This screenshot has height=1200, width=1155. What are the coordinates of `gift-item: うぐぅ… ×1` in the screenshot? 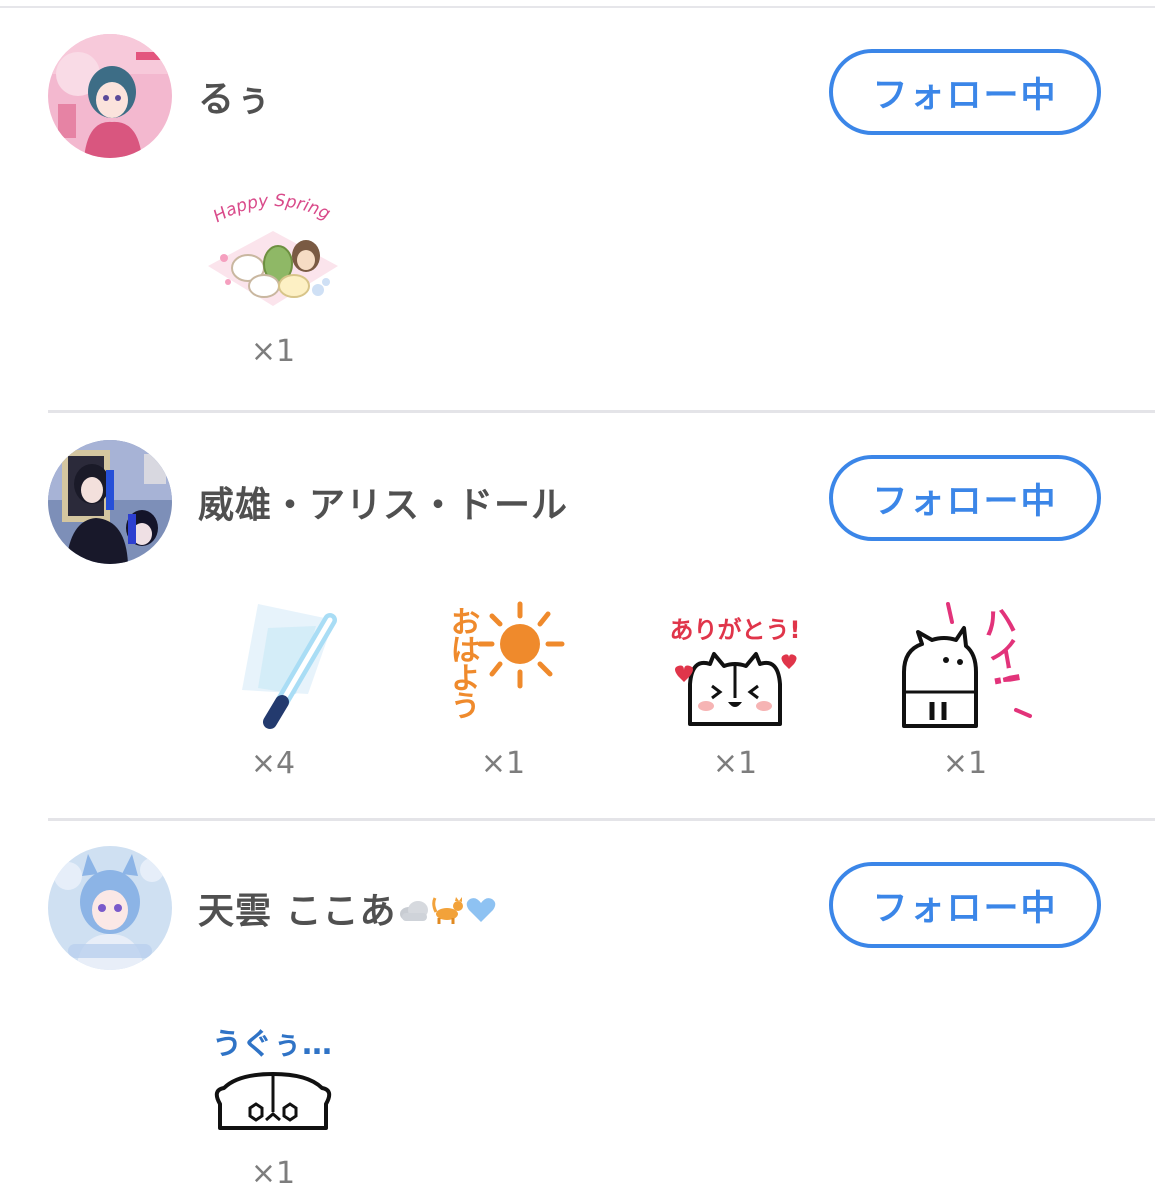 It's located at (273, 1099).